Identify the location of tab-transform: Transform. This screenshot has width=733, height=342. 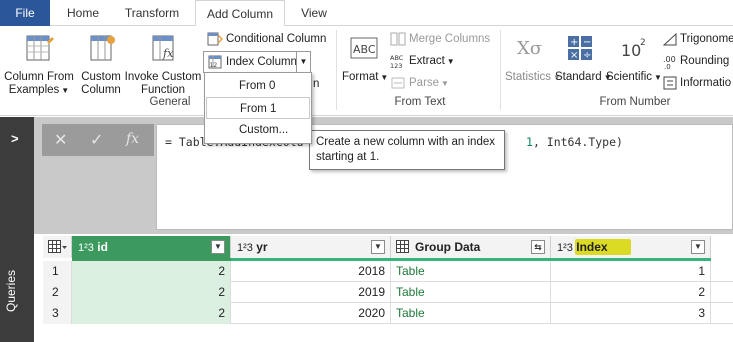
(152, 13).